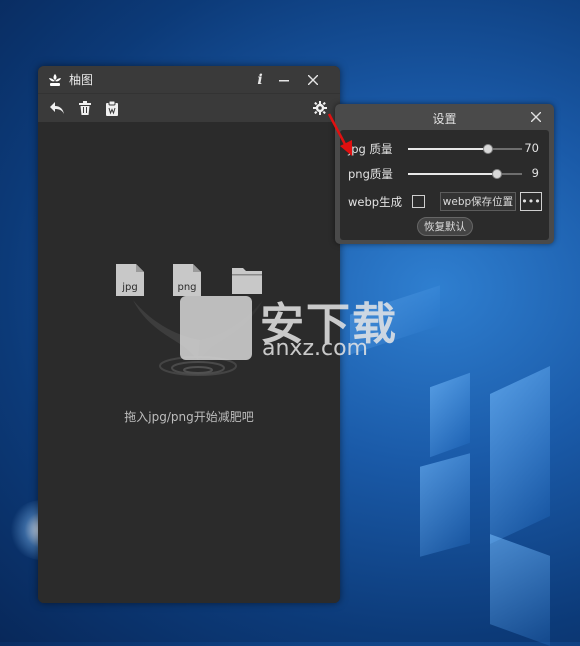  I want to click on toolbar, so click(189, 107).